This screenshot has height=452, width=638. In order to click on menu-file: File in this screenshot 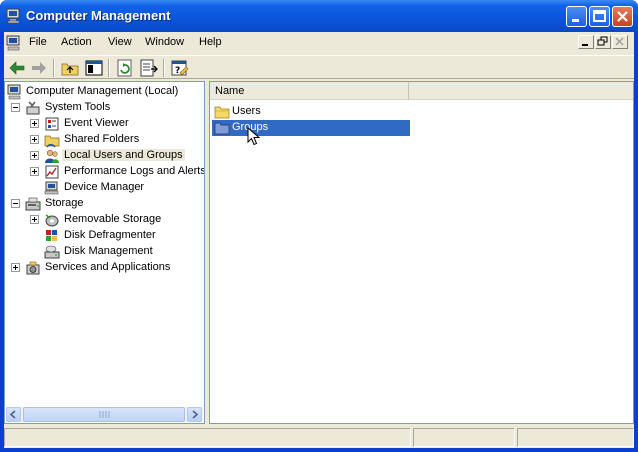, I will do `click(38, 42)`.